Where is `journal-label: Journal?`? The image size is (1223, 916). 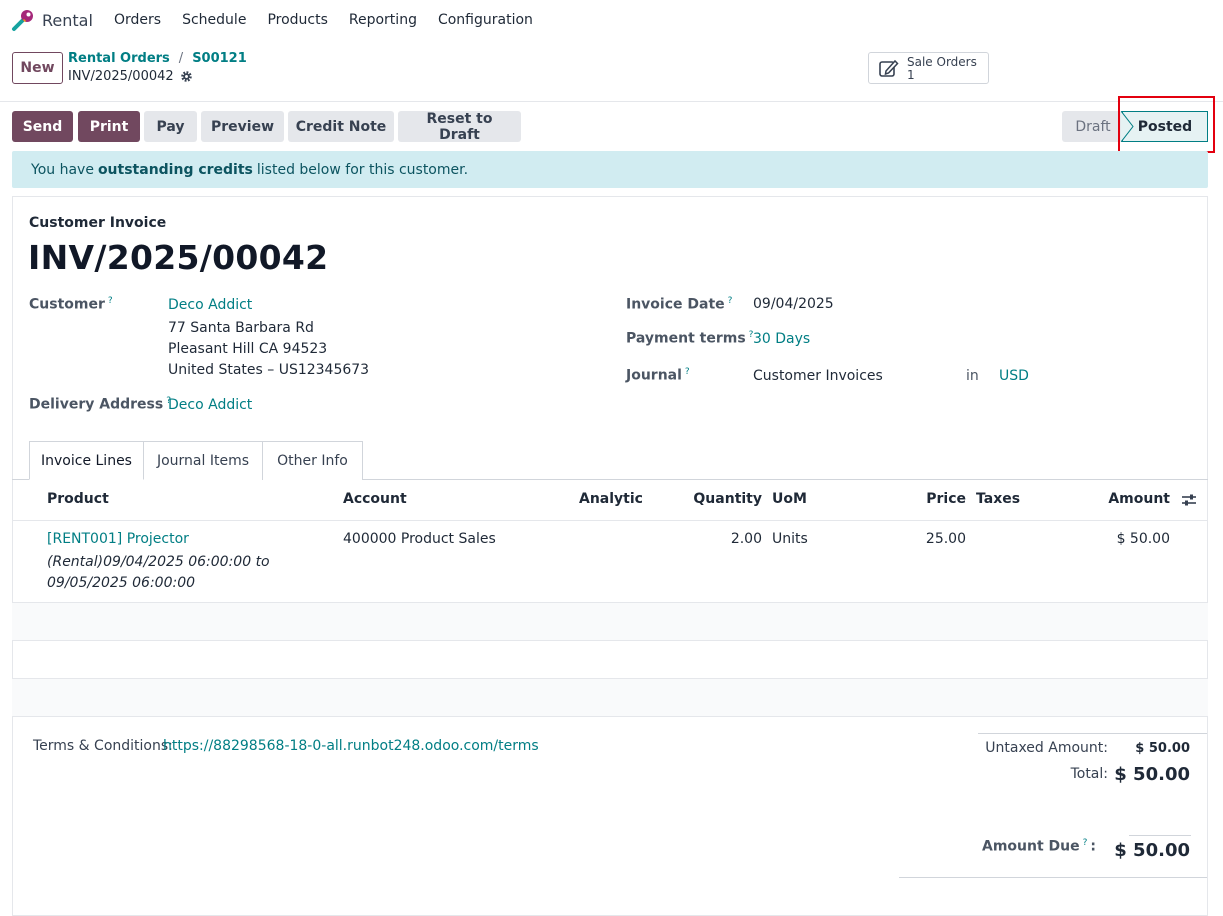
journal-label: Journal? is located at coordinates (658, 375).